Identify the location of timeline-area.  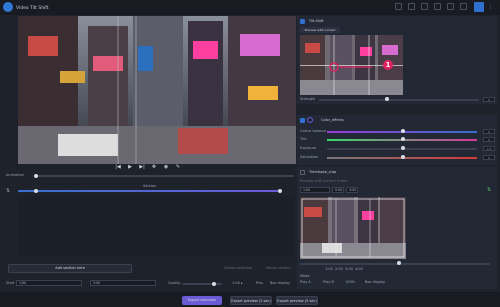
(156, 226).